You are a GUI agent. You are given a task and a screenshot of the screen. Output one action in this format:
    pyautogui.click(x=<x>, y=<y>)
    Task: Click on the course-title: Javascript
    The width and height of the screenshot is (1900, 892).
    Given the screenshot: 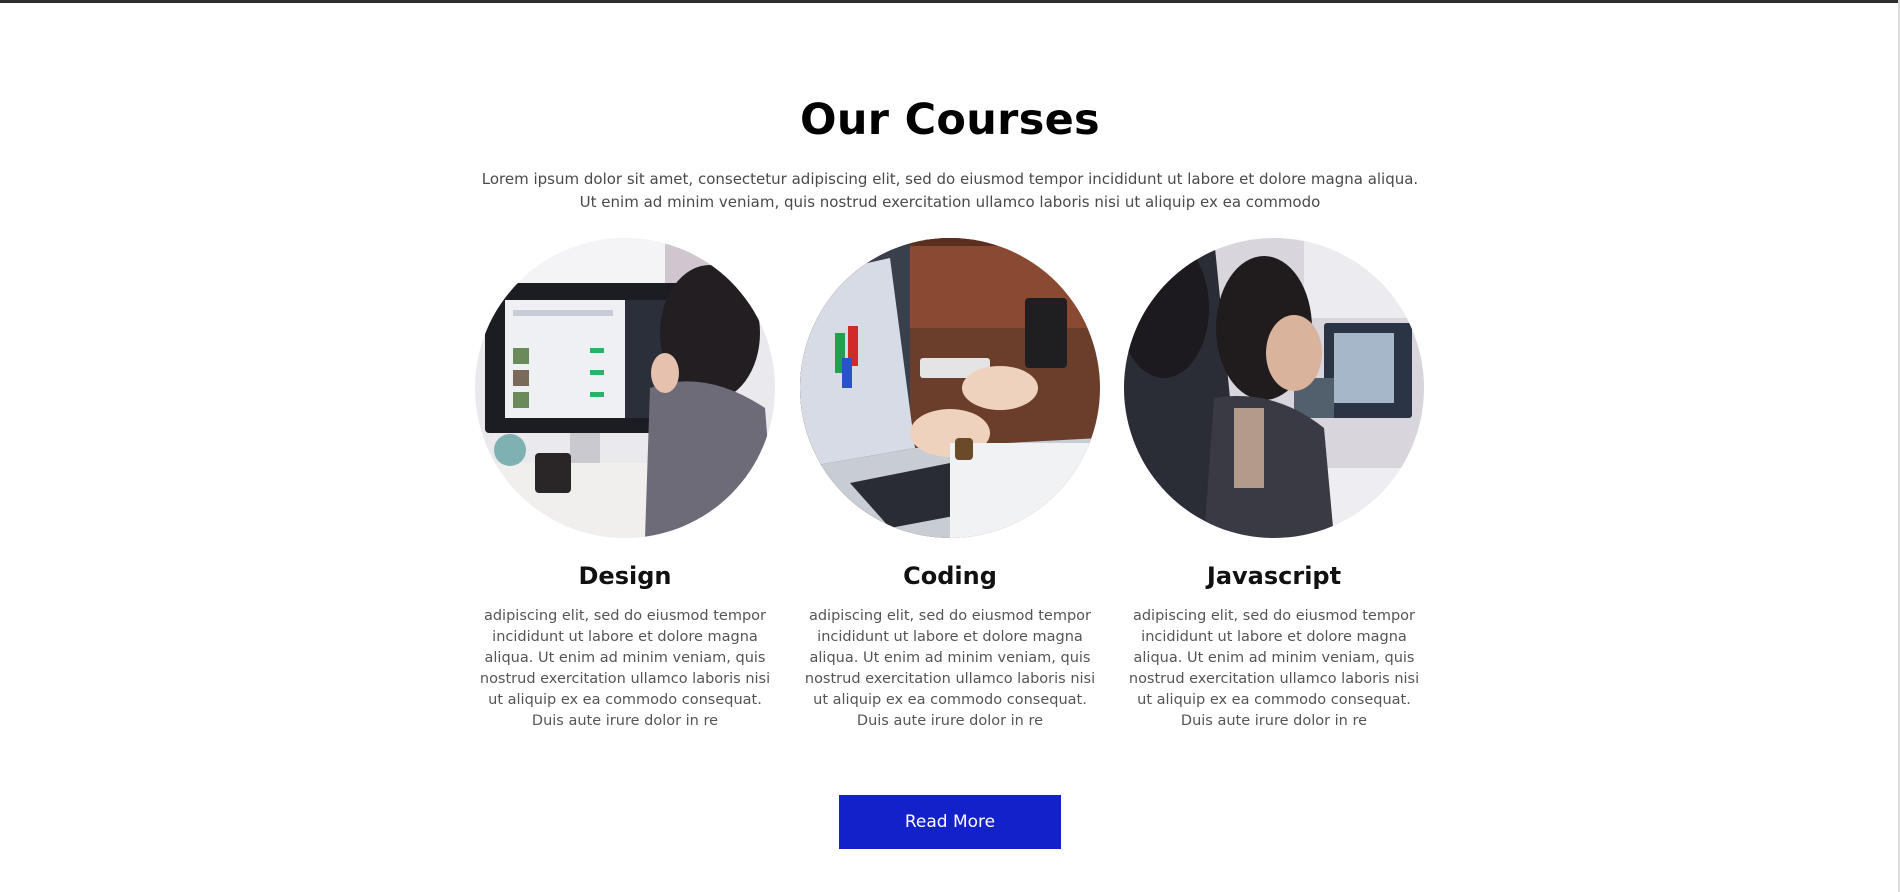 What is the action you would take?
    pyautogui.click(x=1274, y=576)
    